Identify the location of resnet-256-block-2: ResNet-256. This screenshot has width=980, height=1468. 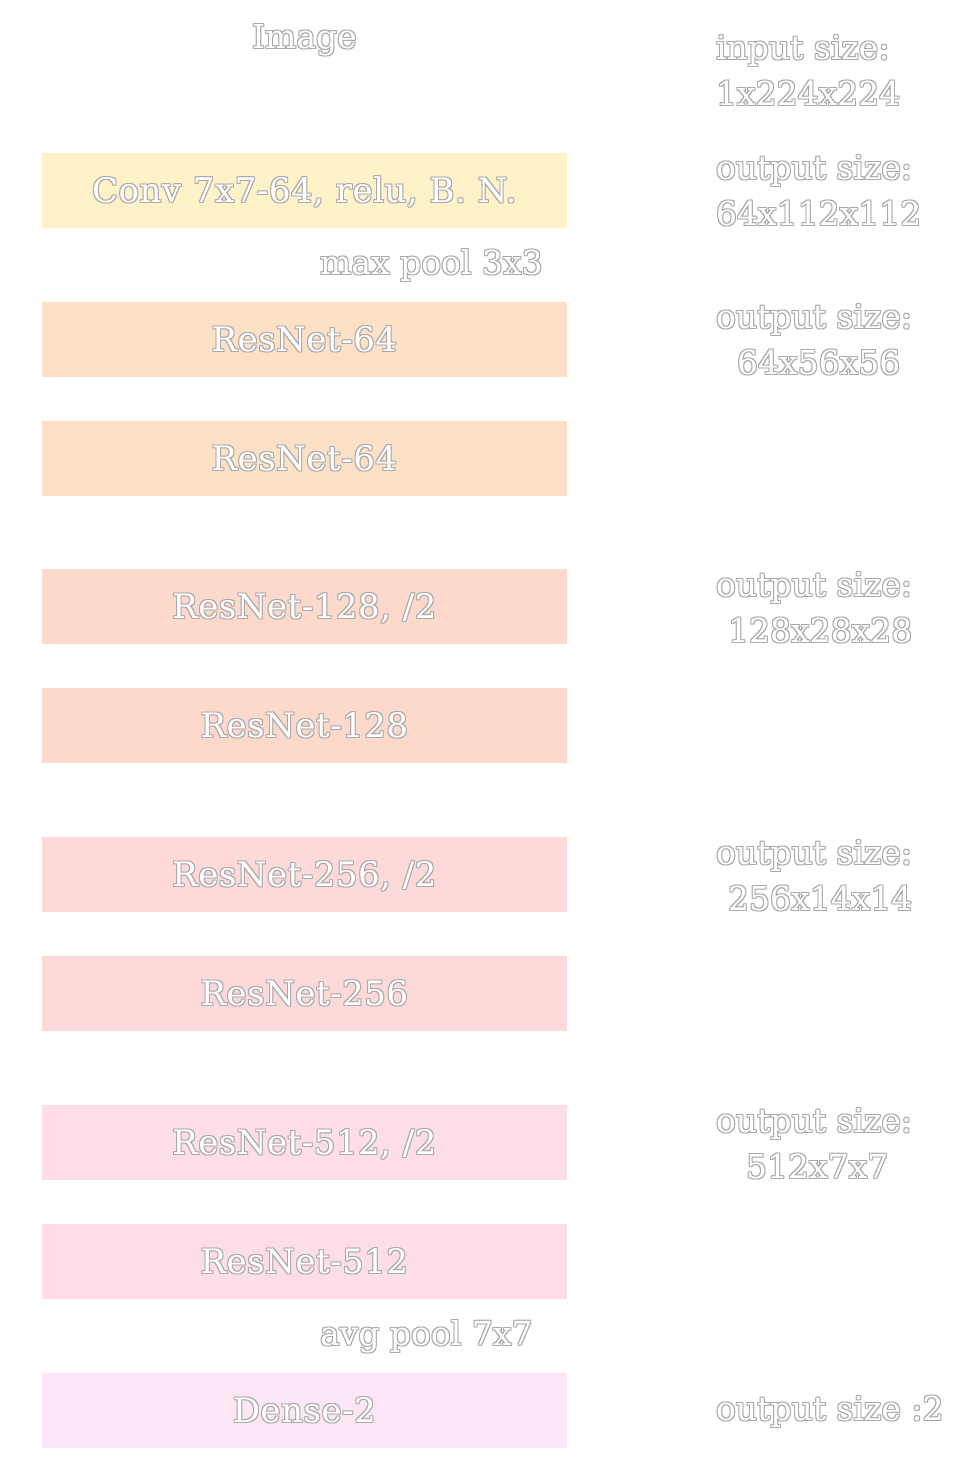
(304, 993).